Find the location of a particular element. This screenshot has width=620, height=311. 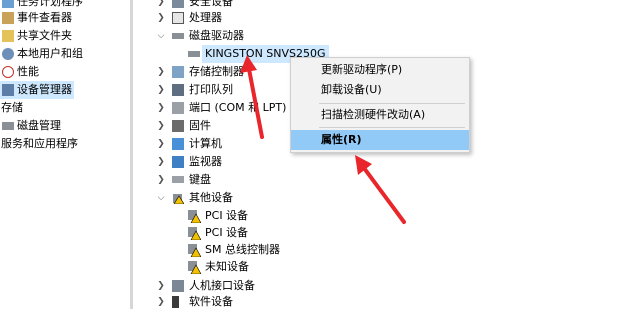

nav-label: 存储 is located at coordinates (12, 107).